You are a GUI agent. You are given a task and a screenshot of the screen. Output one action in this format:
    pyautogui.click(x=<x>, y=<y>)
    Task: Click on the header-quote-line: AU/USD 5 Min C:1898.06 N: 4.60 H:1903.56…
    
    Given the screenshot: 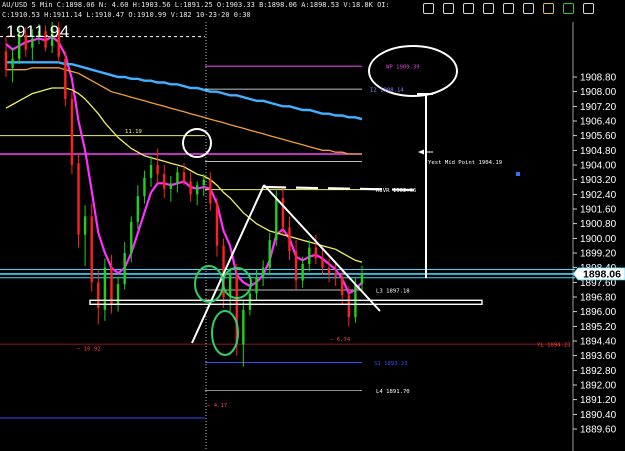 What is the action you would take?
    pyautogui.click(x=196, y=5)
    